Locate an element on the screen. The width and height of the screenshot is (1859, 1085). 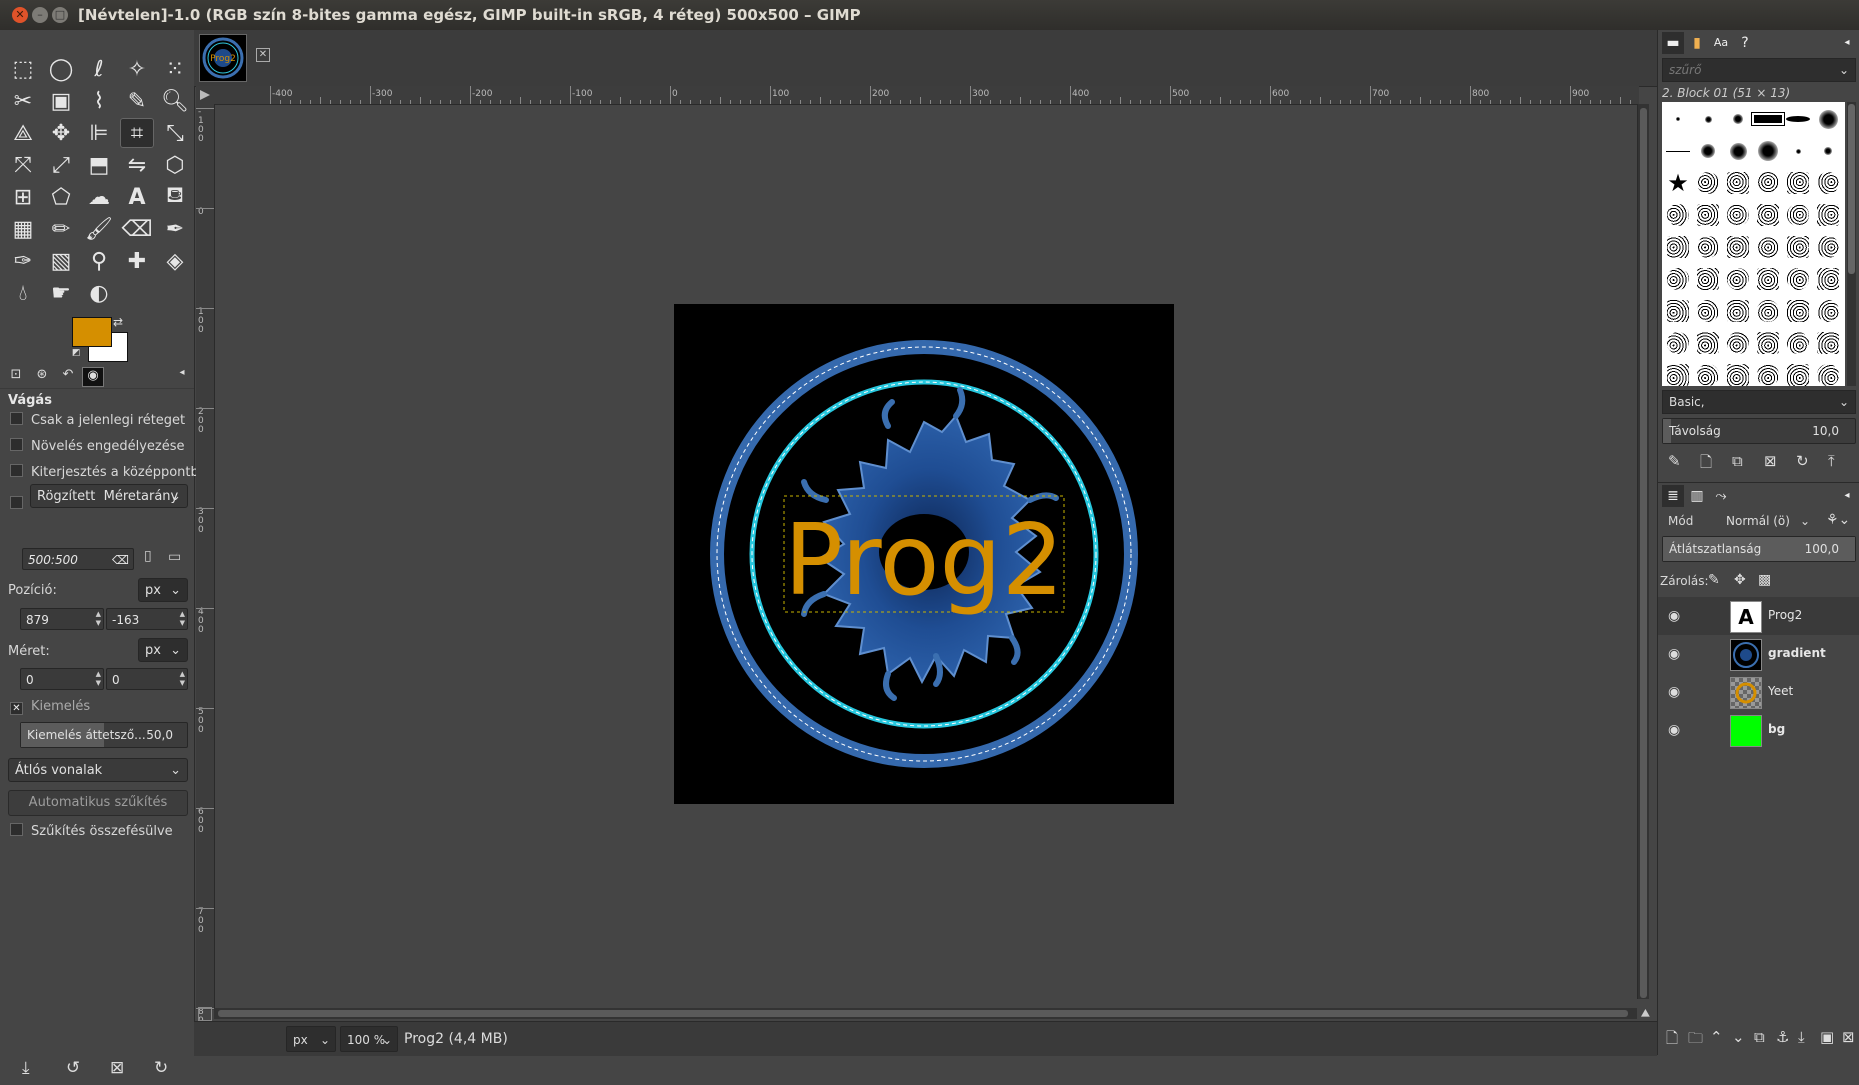
duplicate-layer-icon: ⧉ is located at coordinates (1759, 1037).